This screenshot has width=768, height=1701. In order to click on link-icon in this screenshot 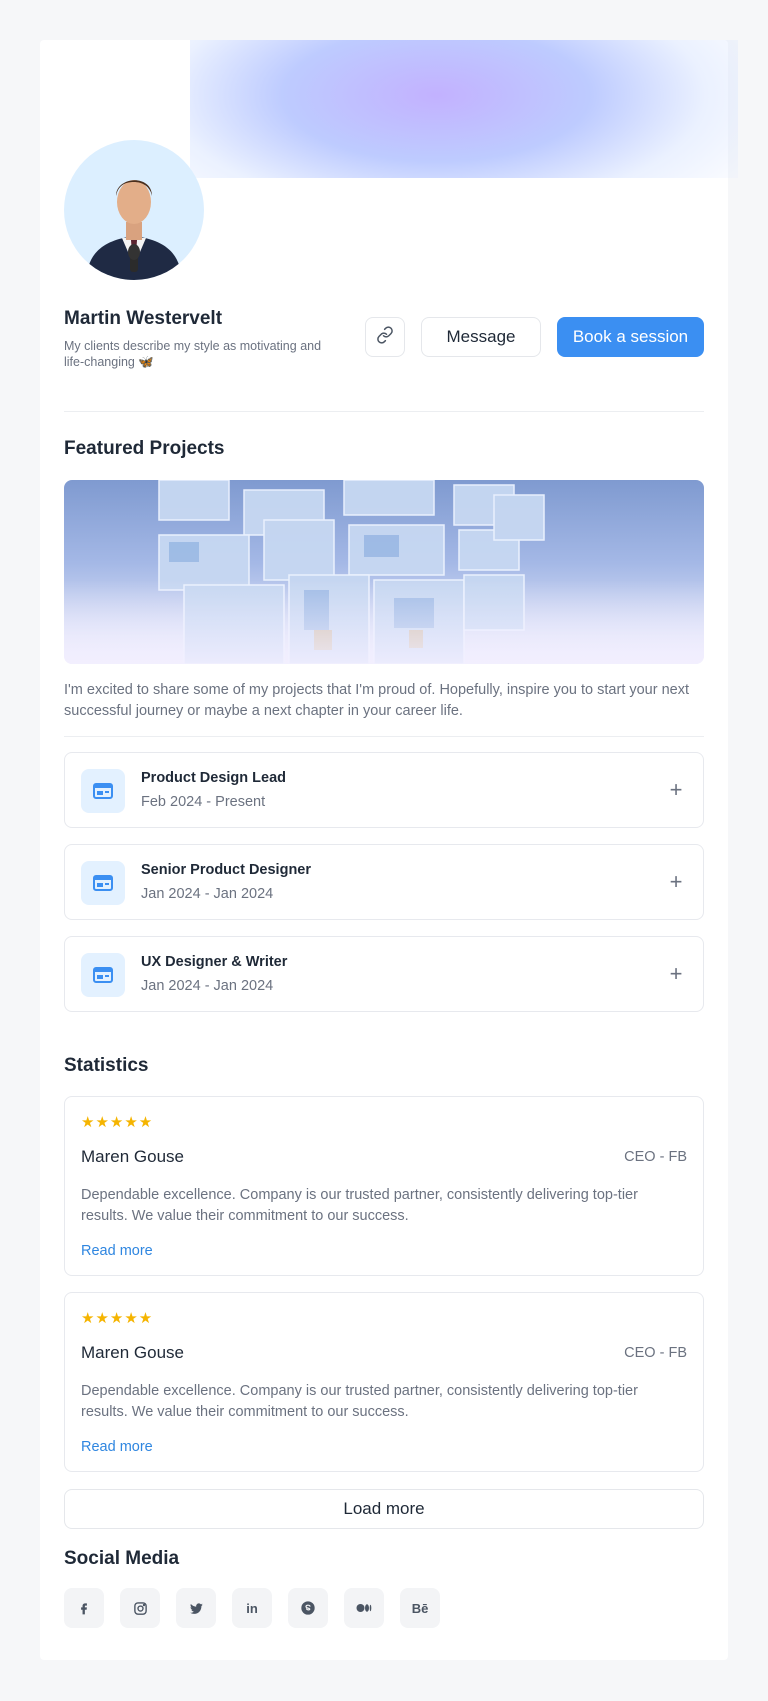, I will do `click(385, 337)`.